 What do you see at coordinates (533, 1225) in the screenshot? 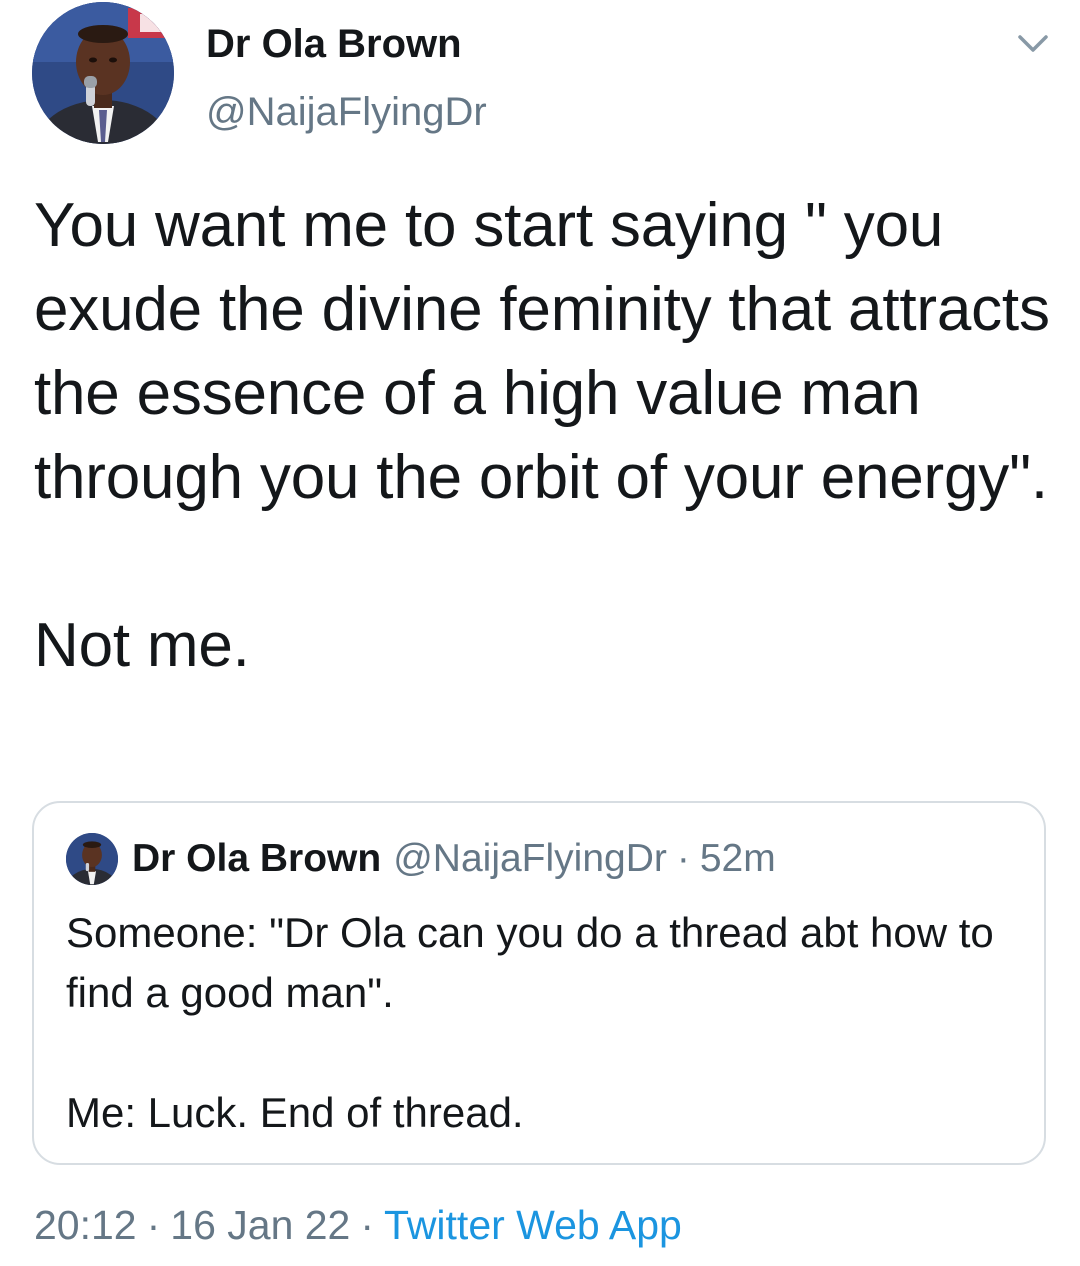
I see `tweet-source-link: Twitter Web App` at bounding box center [533, 1225].